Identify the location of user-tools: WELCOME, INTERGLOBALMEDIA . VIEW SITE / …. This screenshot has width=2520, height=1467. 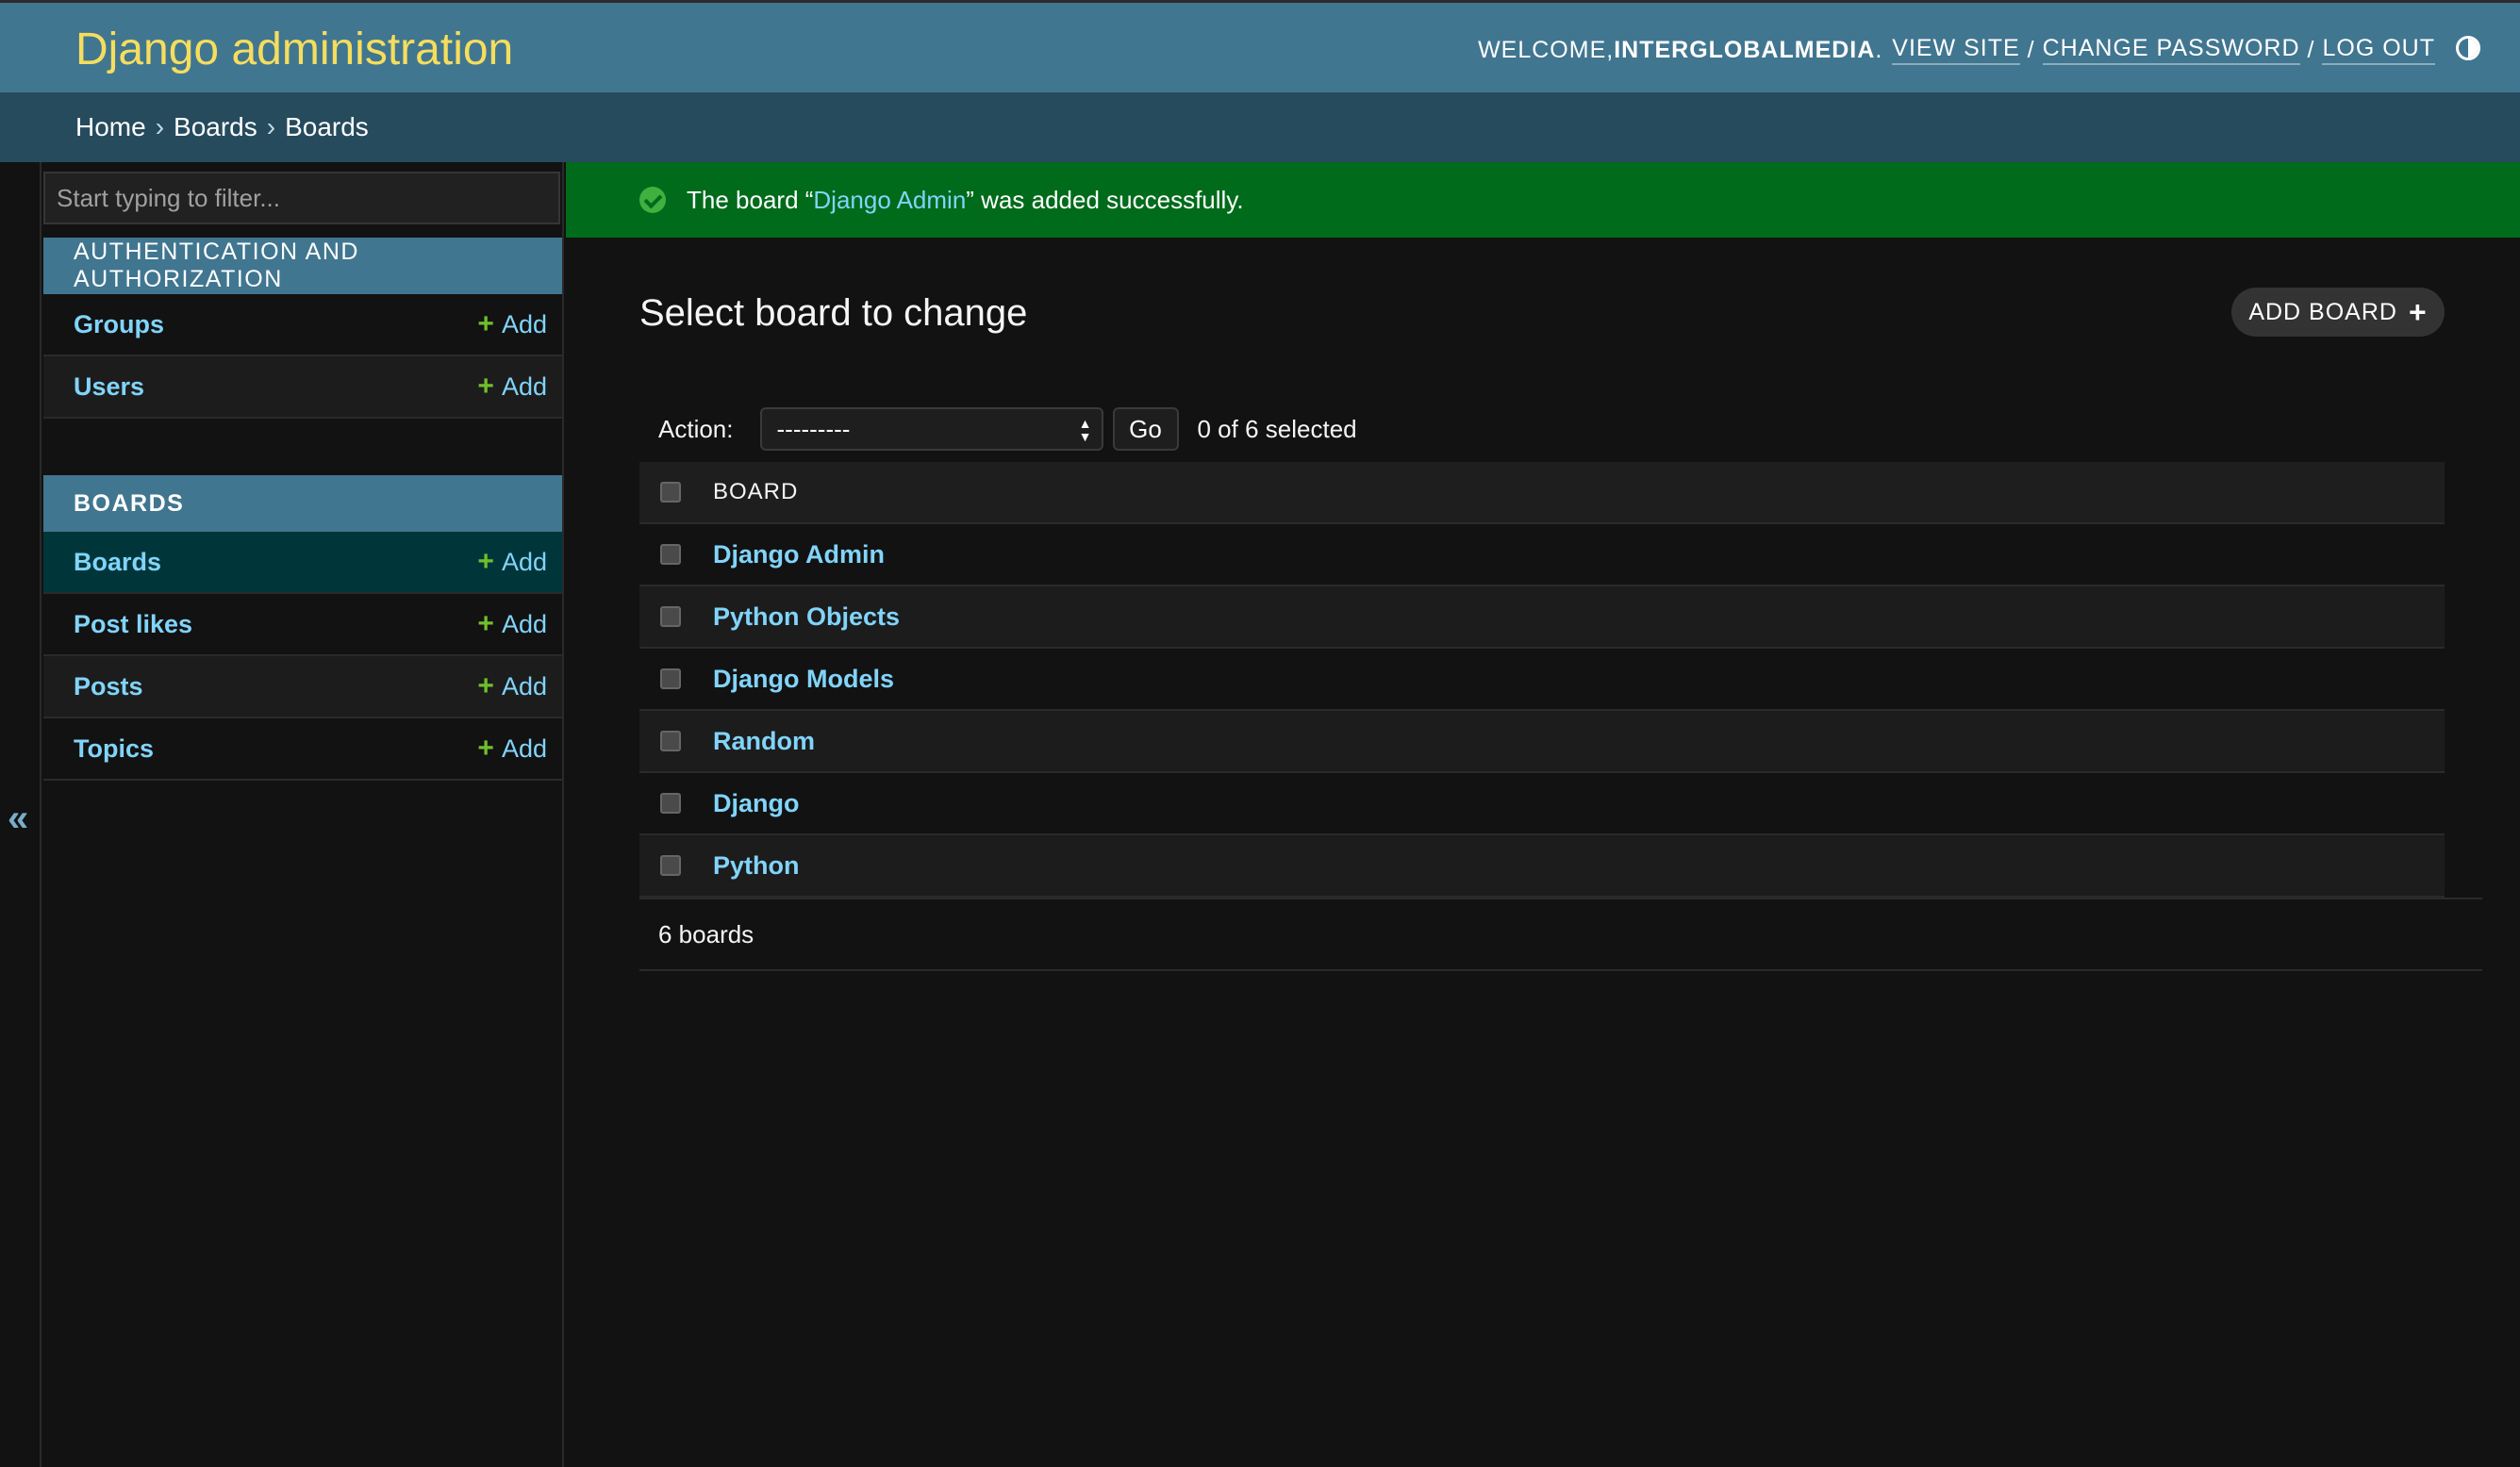
(1956, 50).